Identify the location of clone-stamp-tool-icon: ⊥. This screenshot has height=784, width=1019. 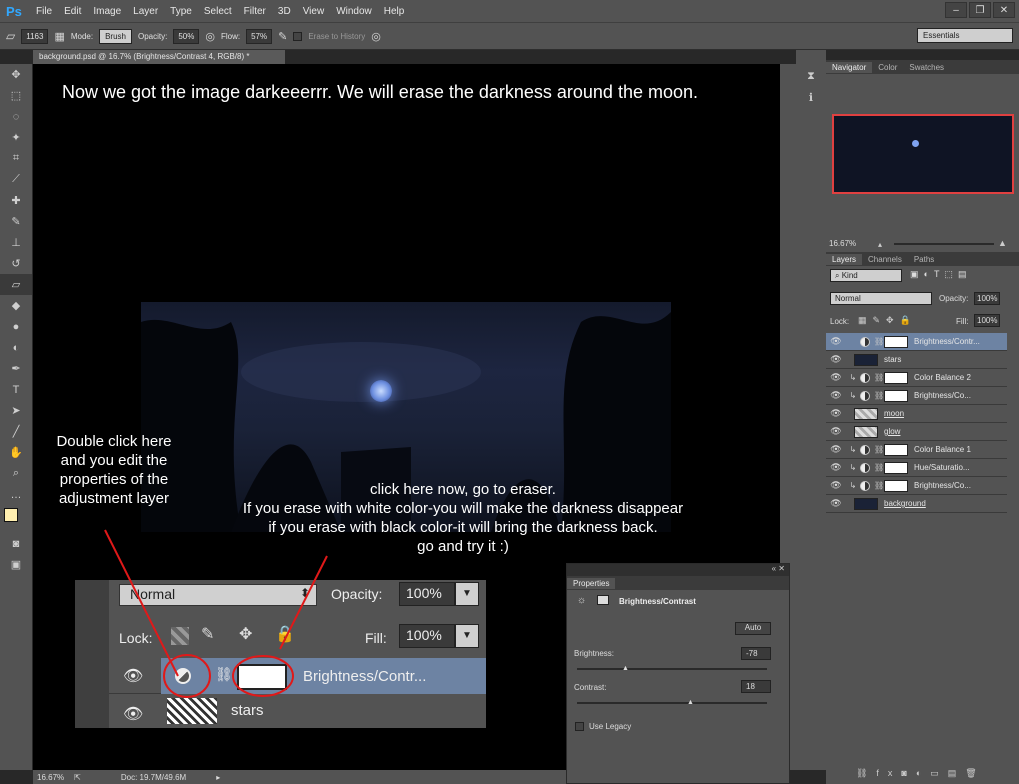
(16, 242).